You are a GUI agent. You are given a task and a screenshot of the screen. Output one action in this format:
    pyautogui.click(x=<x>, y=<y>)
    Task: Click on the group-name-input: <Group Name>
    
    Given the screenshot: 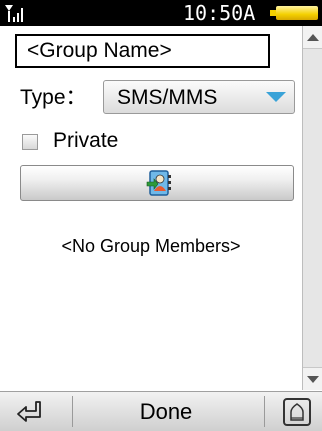 What is the action you would take?
    pyautogui.click(x=142, y=51)
    